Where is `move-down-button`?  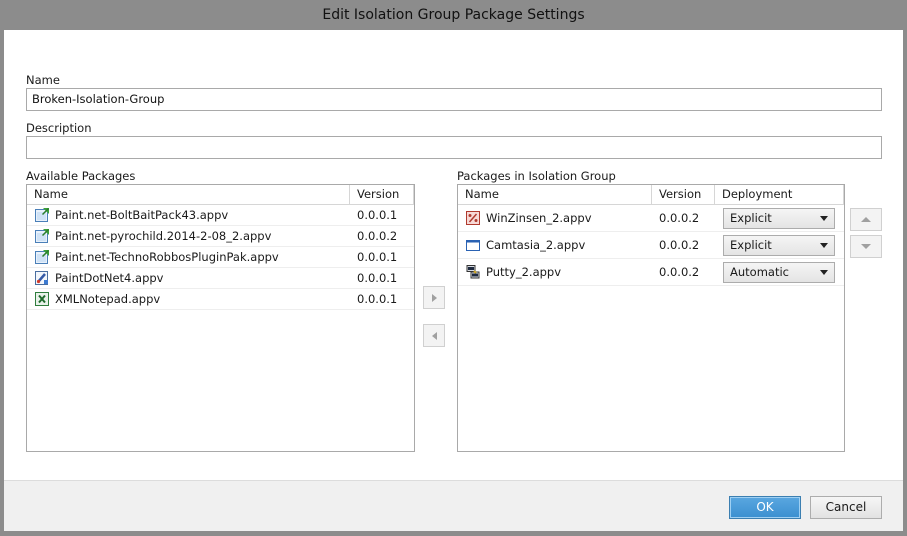 move-down-button is located at coordinates (866, 246).